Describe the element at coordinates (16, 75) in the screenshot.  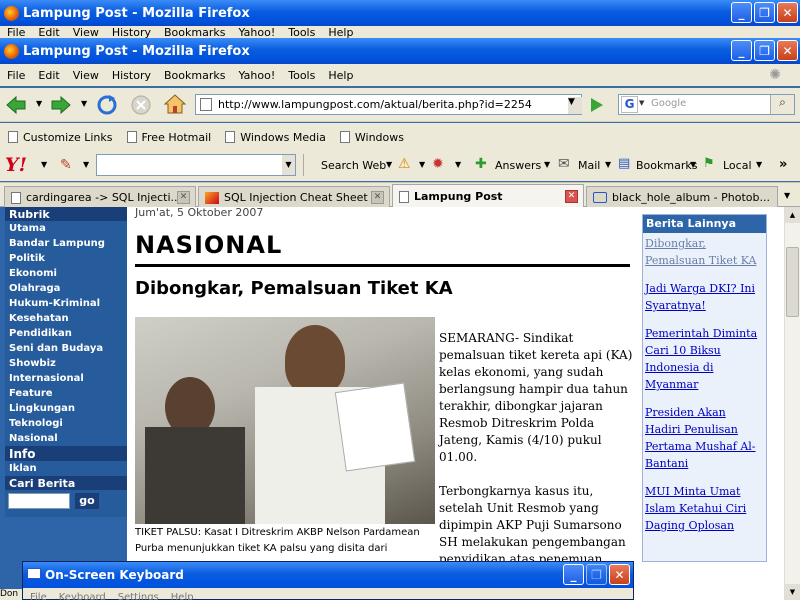
I see `menu-file: File` at that location.